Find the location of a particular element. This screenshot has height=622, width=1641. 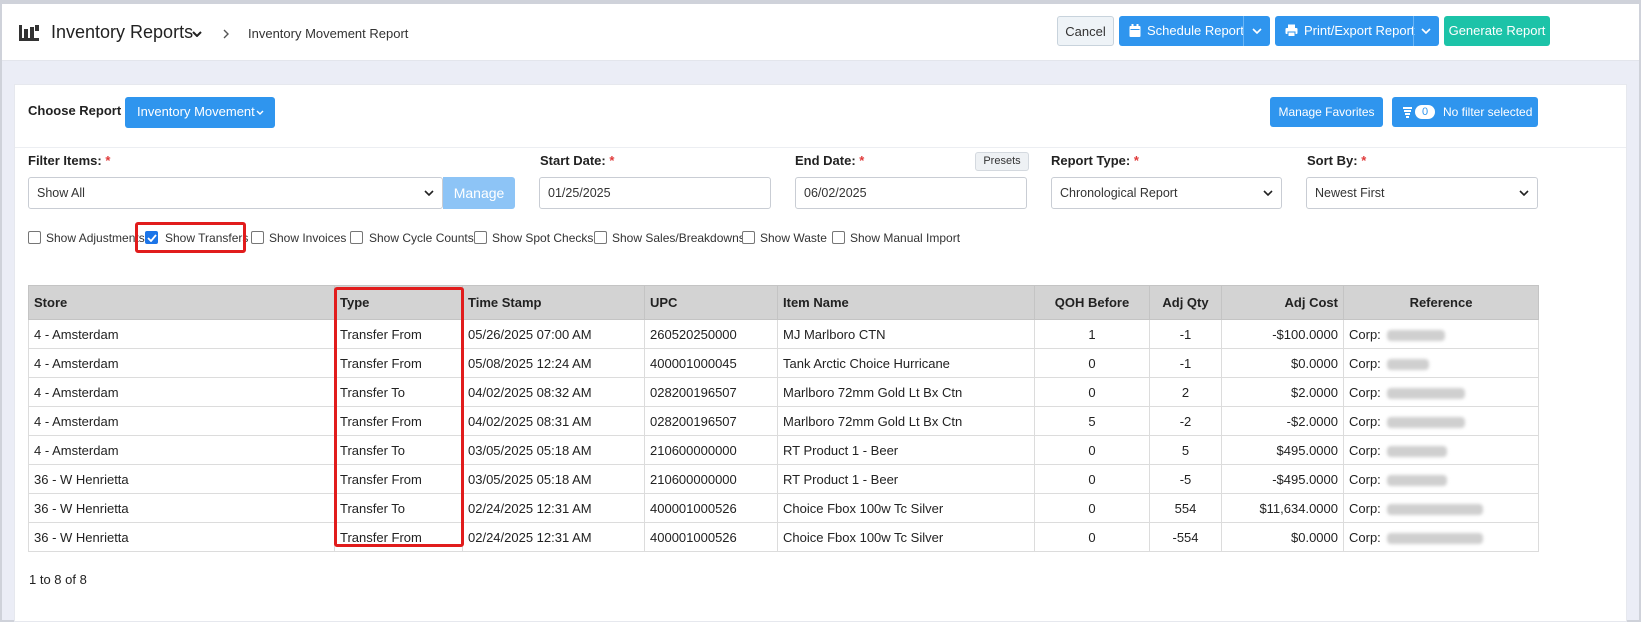

presets-button: Presets is located at coordinates (1002, 161).